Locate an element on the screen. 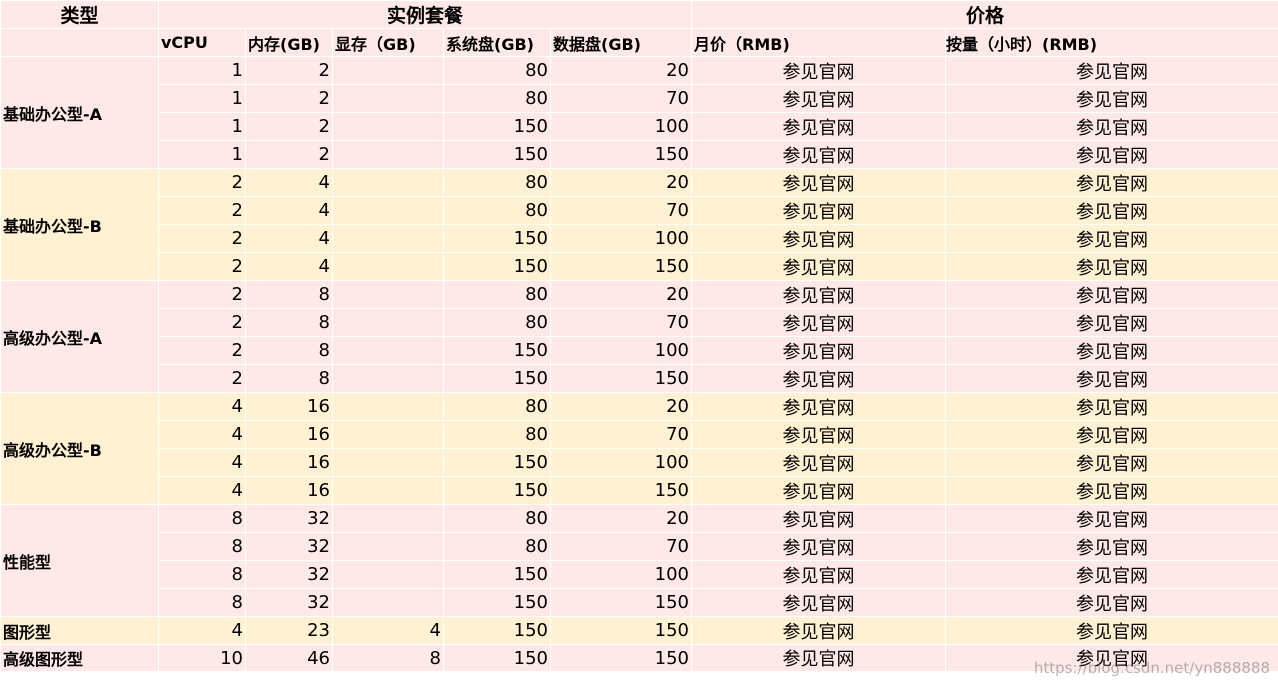 The image size is (1278, 683). header-row-1: 类型 实例套餐 价格 is located at coordinates (639, 14).